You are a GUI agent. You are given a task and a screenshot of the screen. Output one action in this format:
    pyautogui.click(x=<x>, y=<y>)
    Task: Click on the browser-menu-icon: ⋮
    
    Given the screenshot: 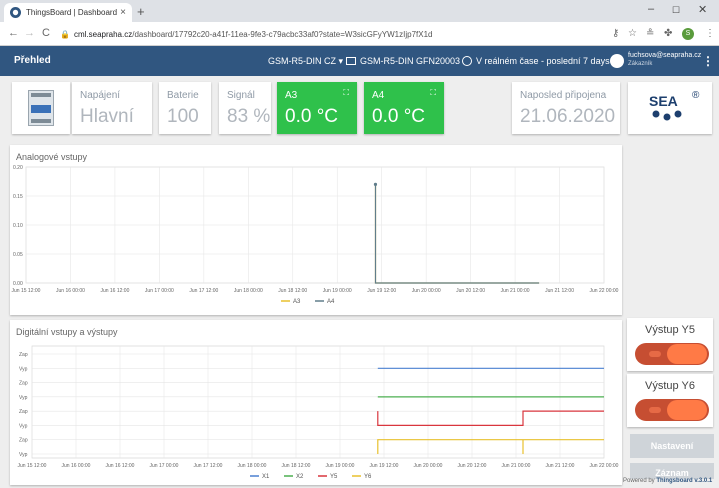 What is the action you would take?
    pyautogui.click(x=710, y=33)
    